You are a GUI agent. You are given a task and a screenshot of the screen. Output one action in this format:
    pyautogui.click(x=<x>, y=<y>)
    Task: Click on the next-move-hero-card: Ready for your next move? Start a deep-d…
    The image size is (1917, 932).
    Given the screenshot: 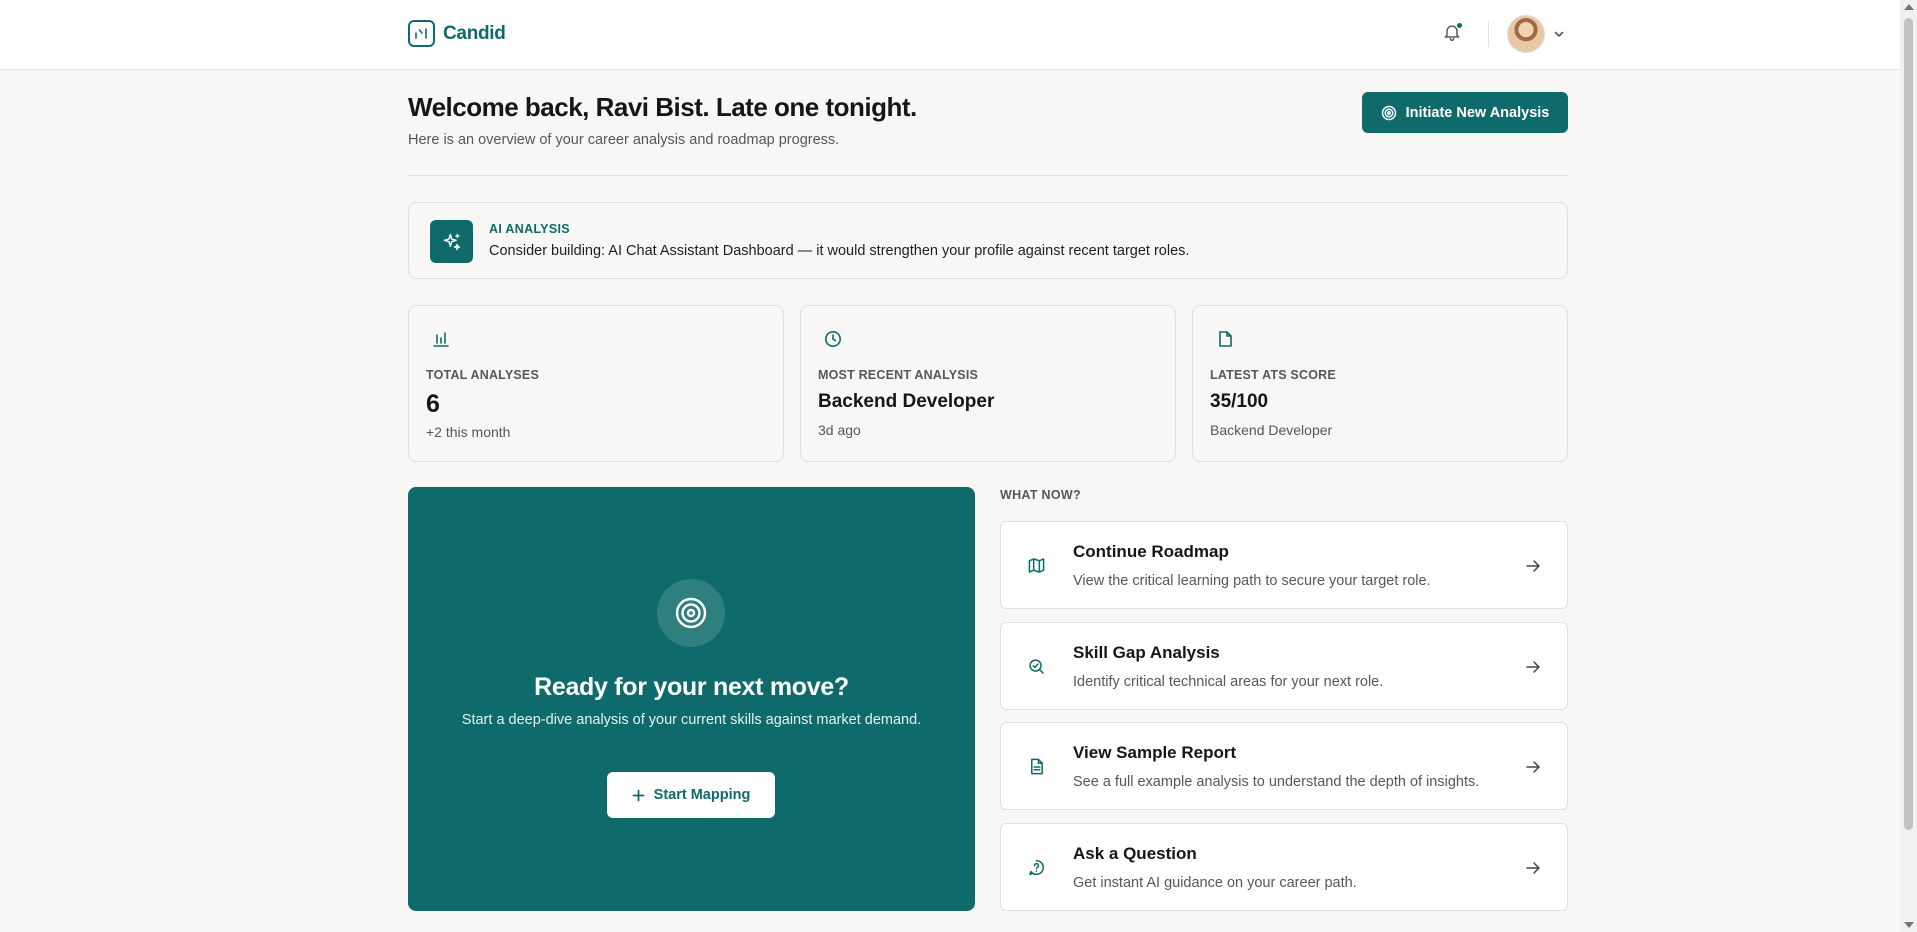 What is the action you would take?
    pyautogui.click(x=691, y=699)
    